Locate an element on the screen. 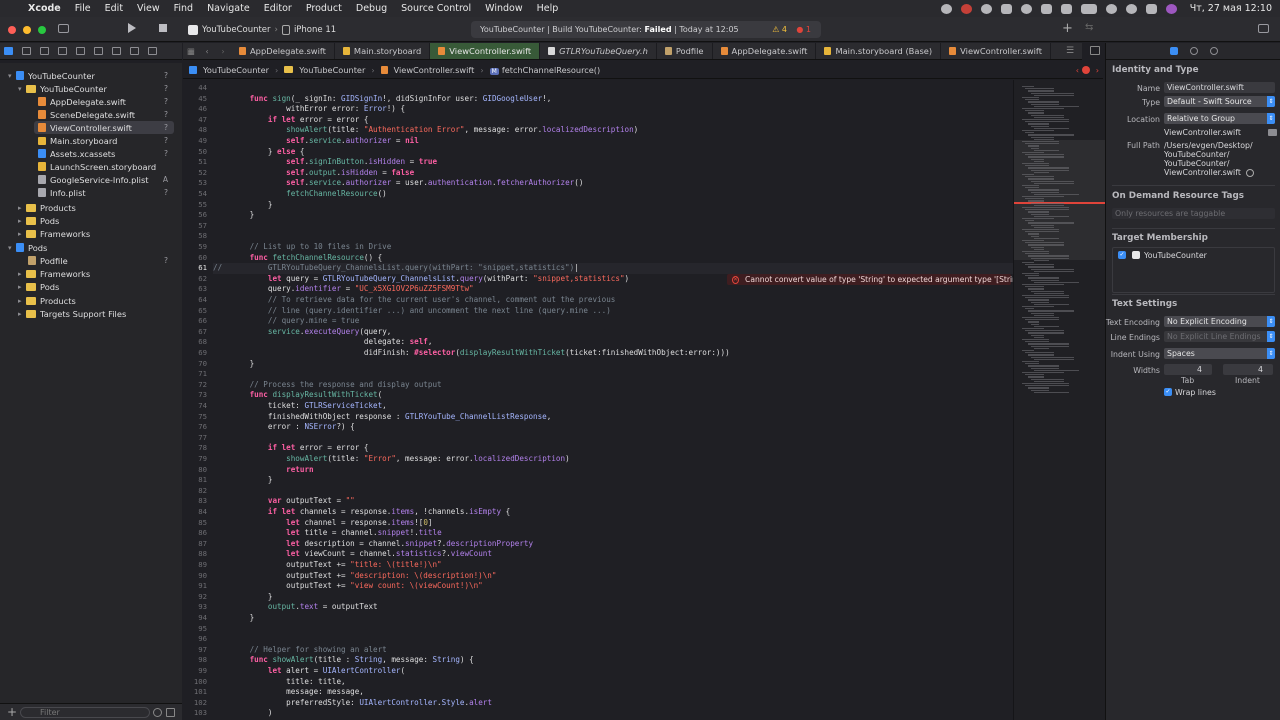  list-item: AppDelegate.swift? is located at coordinates (91, 101).